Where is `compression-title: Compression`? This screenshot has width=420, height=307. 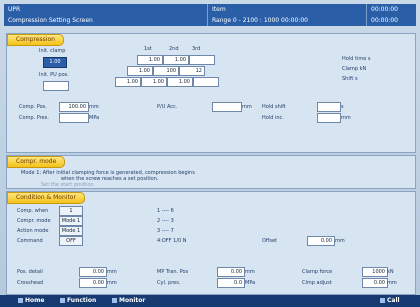 compression-title: Compression is located at coordinates (35, 40).